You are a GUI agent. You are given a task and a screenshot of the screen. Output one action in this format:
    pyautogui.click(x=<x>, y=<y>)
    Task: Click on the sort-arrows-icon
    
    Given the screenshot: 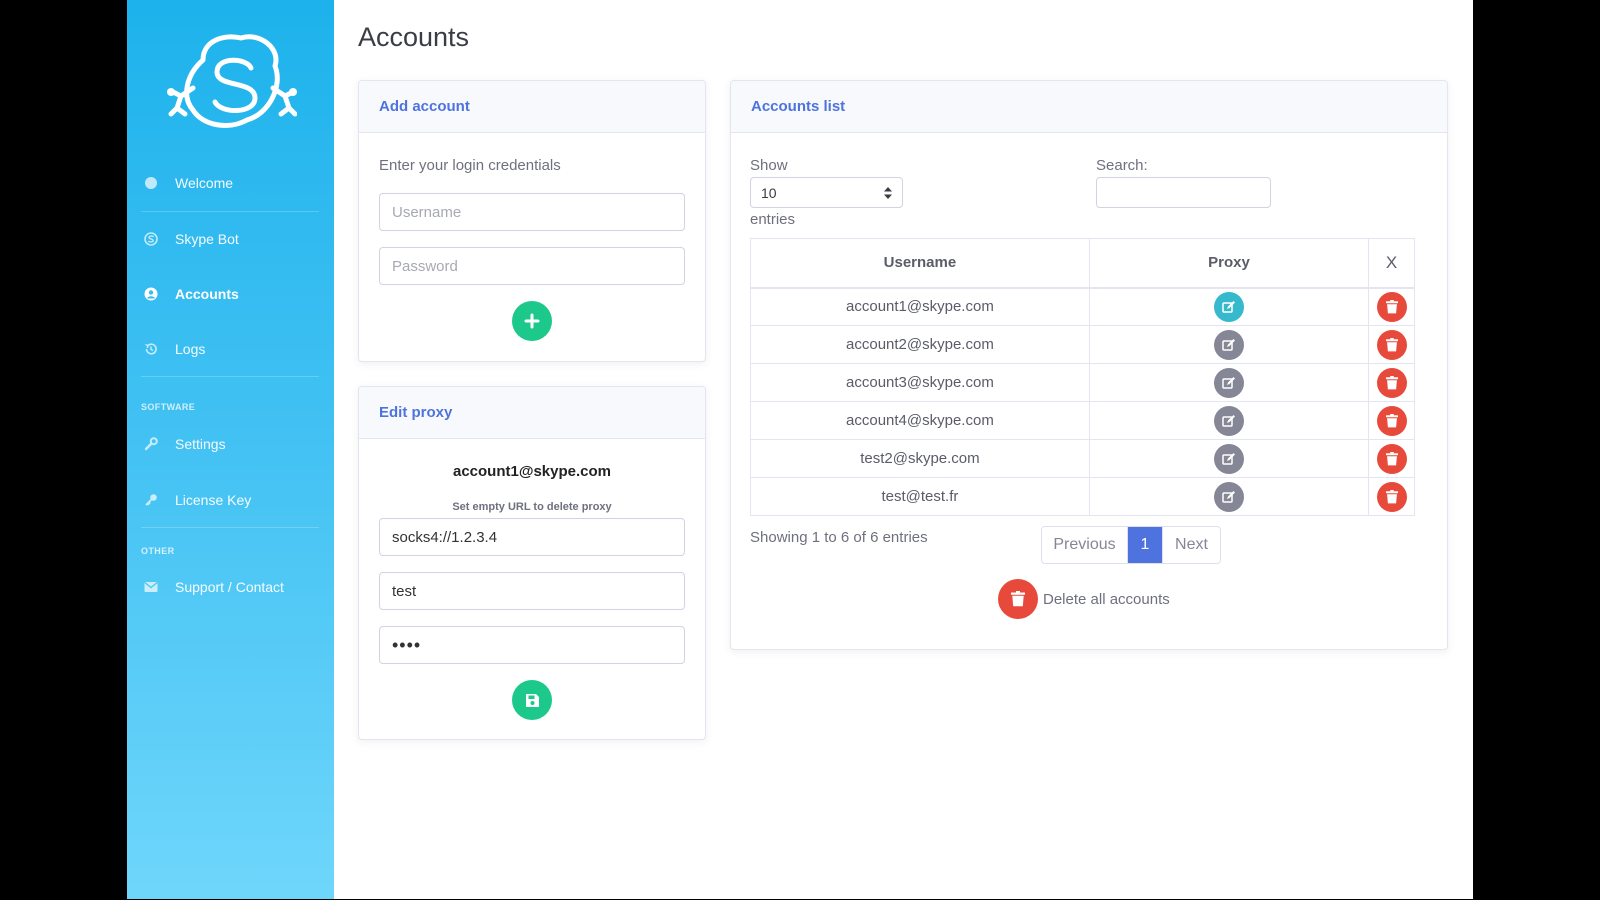 What is the action you would take?
    pyautogui.click(x=888, y=193)
    